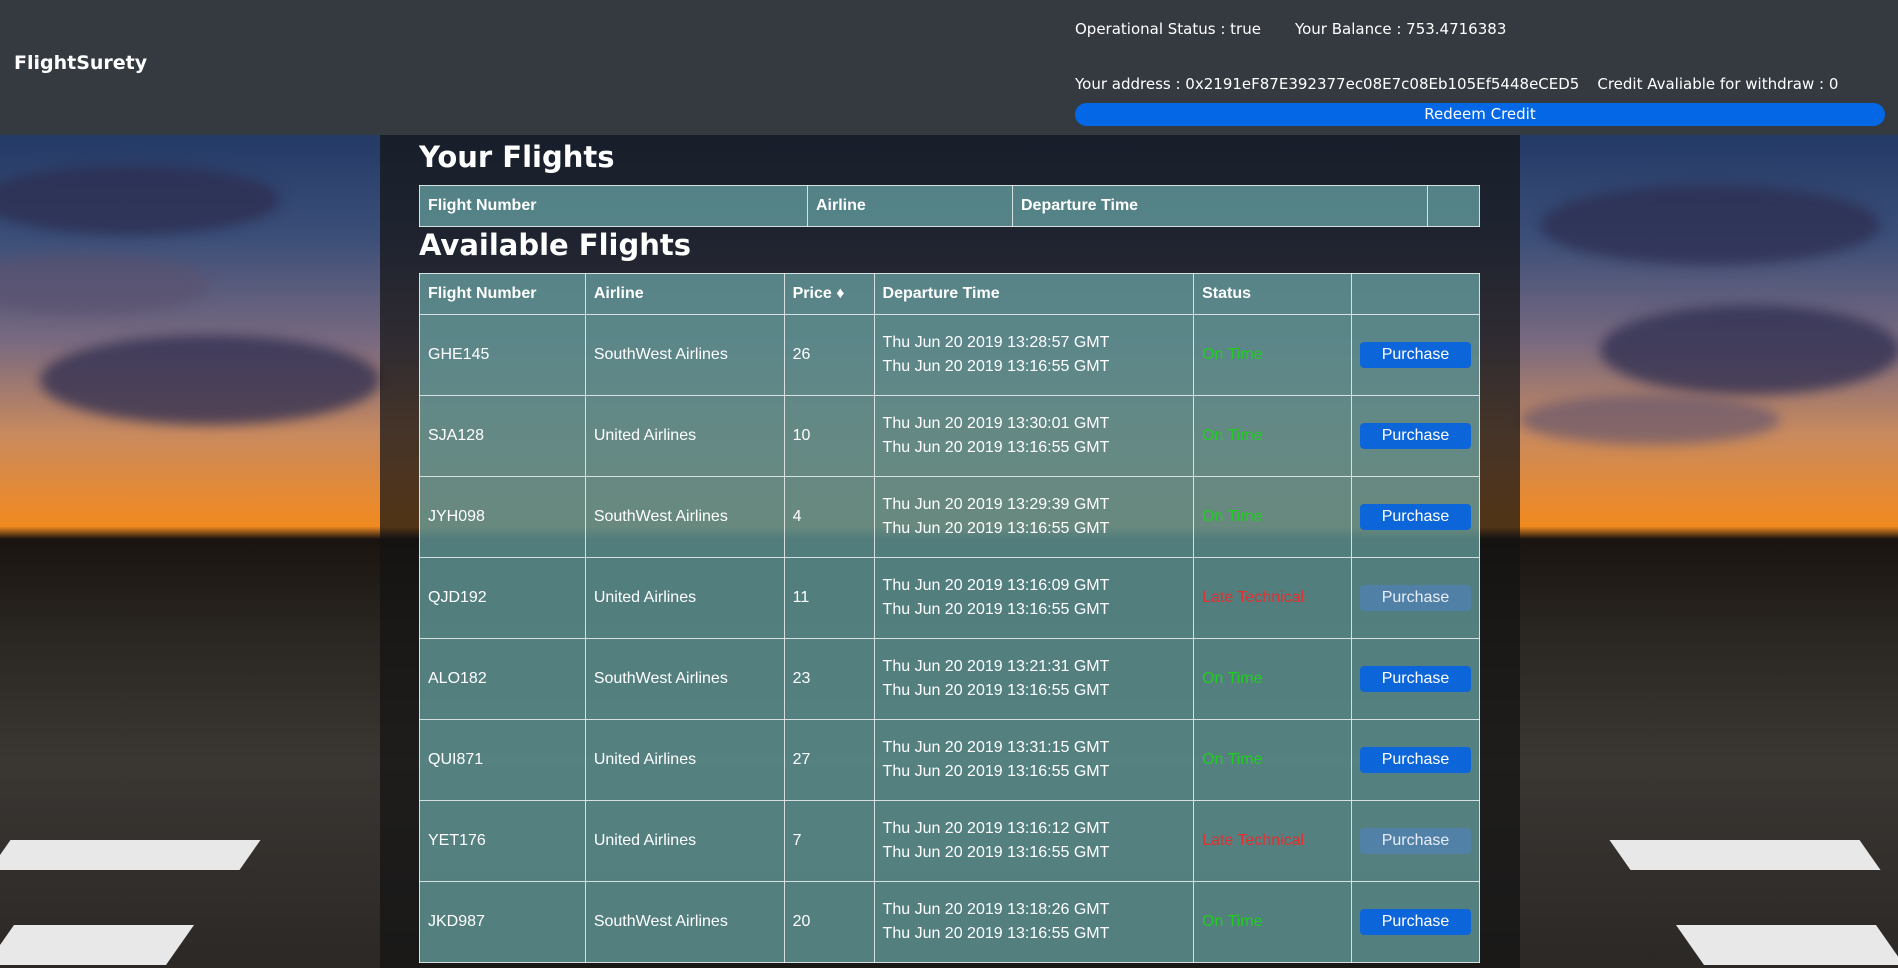  Describe the element at coordinates (517, 157) in the screenshot. I see `your-flights-title: Your Flights` at that location.